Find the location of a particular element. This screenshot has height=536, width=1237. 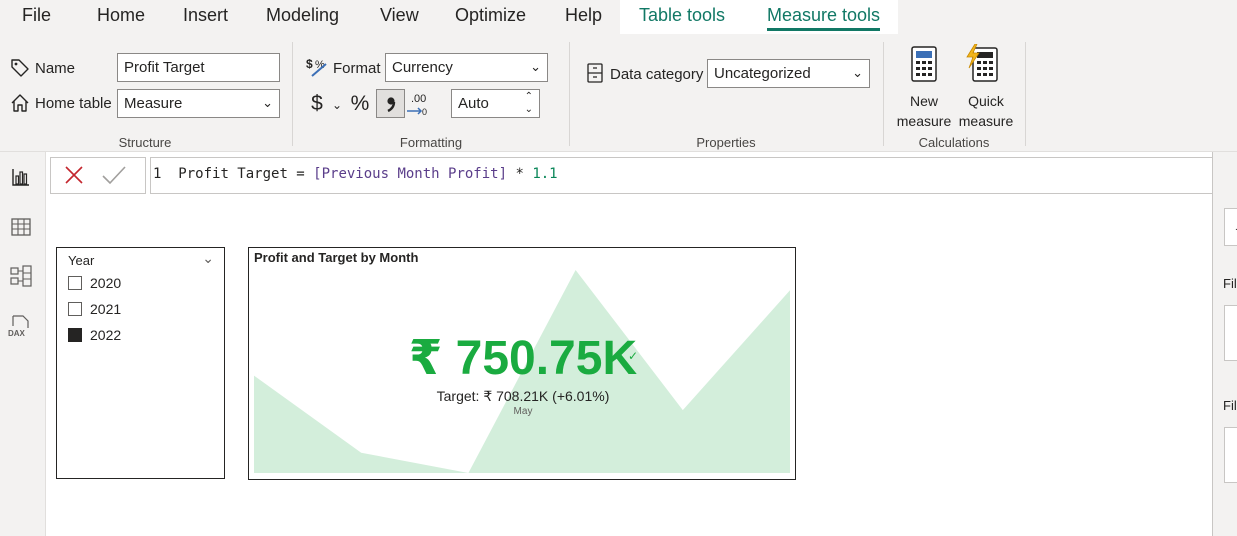

kpi-title: Profit and Target by Month is located at coordinates (336, 257).